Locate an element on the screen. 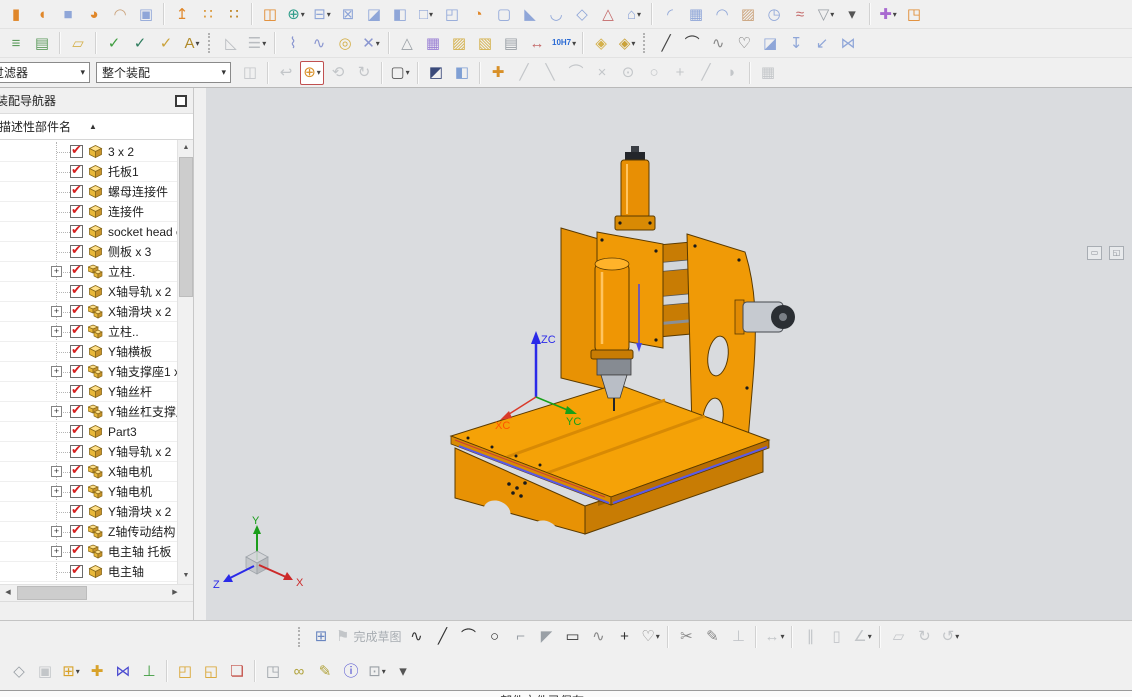 The image size is (1132, 697). attributes-icon: A ▾ is located at coordinates (192, 43).